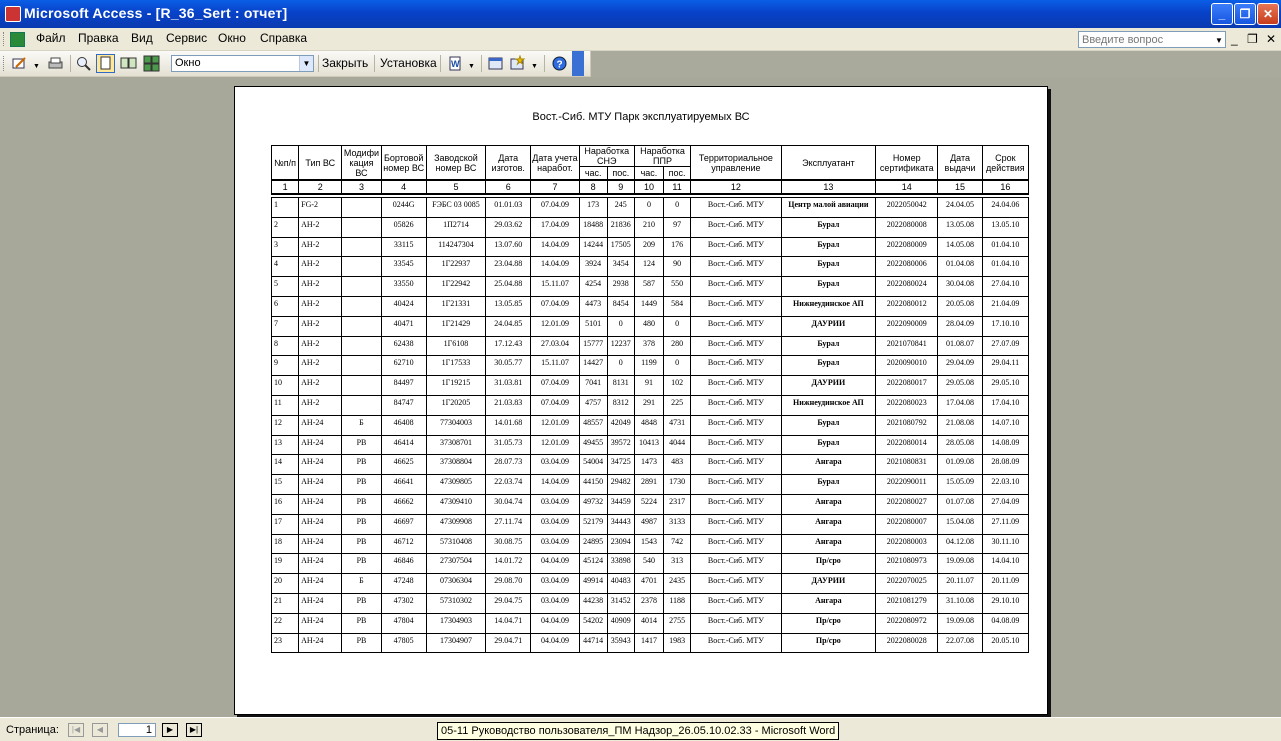 The image size is (1281, 741). Describe the element at coordinates (1005, 504) in the screenshot. I see `table-cell: 27.04.09` at that location.